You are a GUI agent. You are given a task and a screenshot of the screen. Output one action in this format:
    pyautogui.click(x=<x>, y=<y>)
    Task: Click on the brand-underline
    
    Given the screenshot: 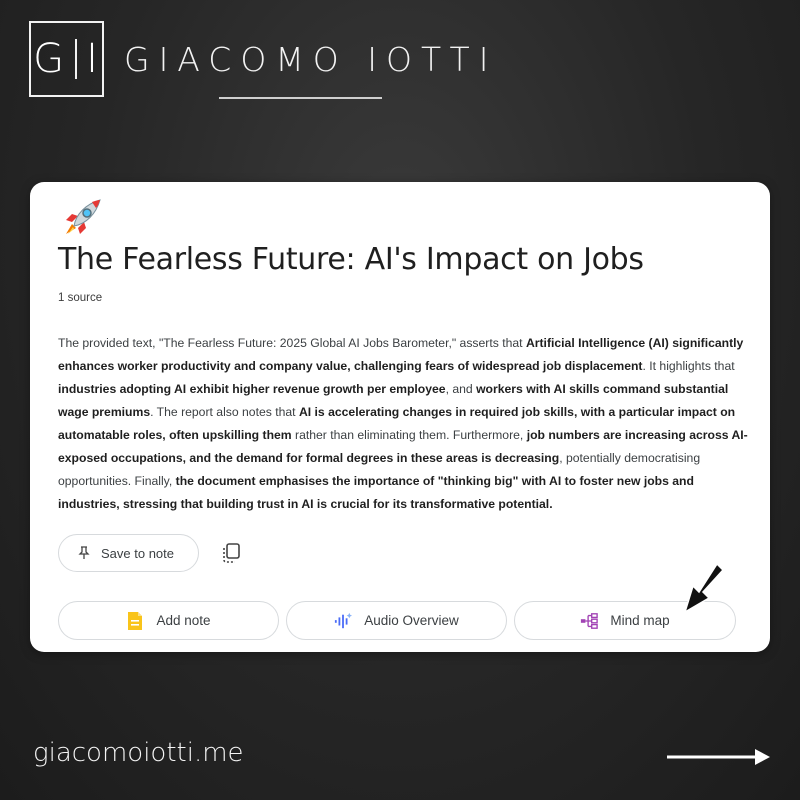 What is the action you would take?
    pyautogui.click(x=300, y=98)
    